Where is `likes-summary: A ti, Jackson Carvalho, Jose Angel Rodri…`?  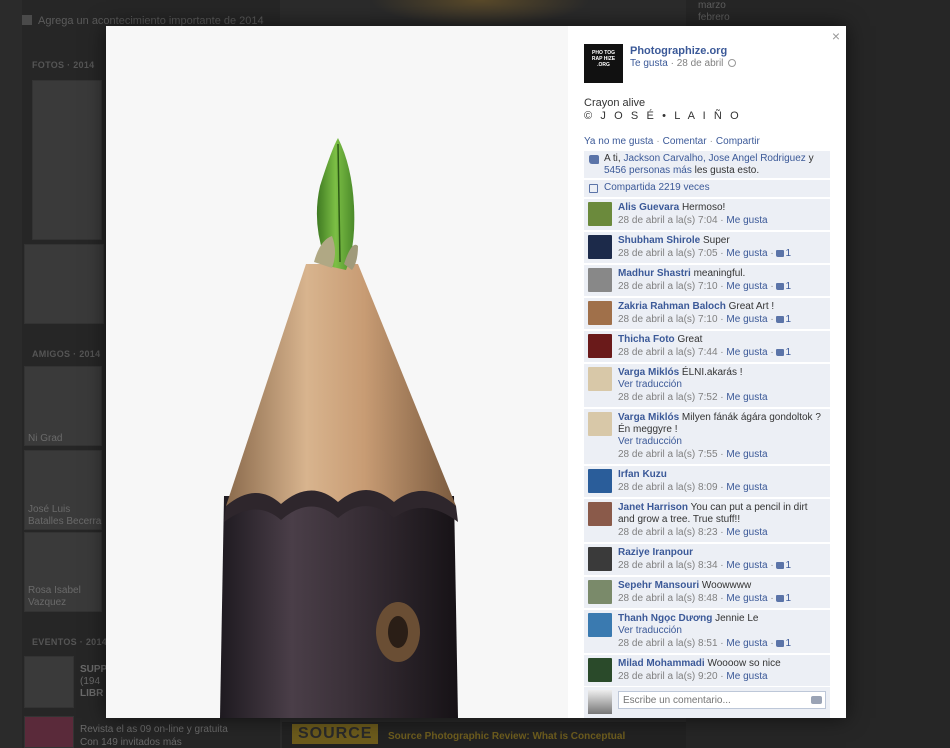 likes-summary: A ti, Jackson Carvalho, Jose Angel Rodri… is located at coordinates (707, 164).